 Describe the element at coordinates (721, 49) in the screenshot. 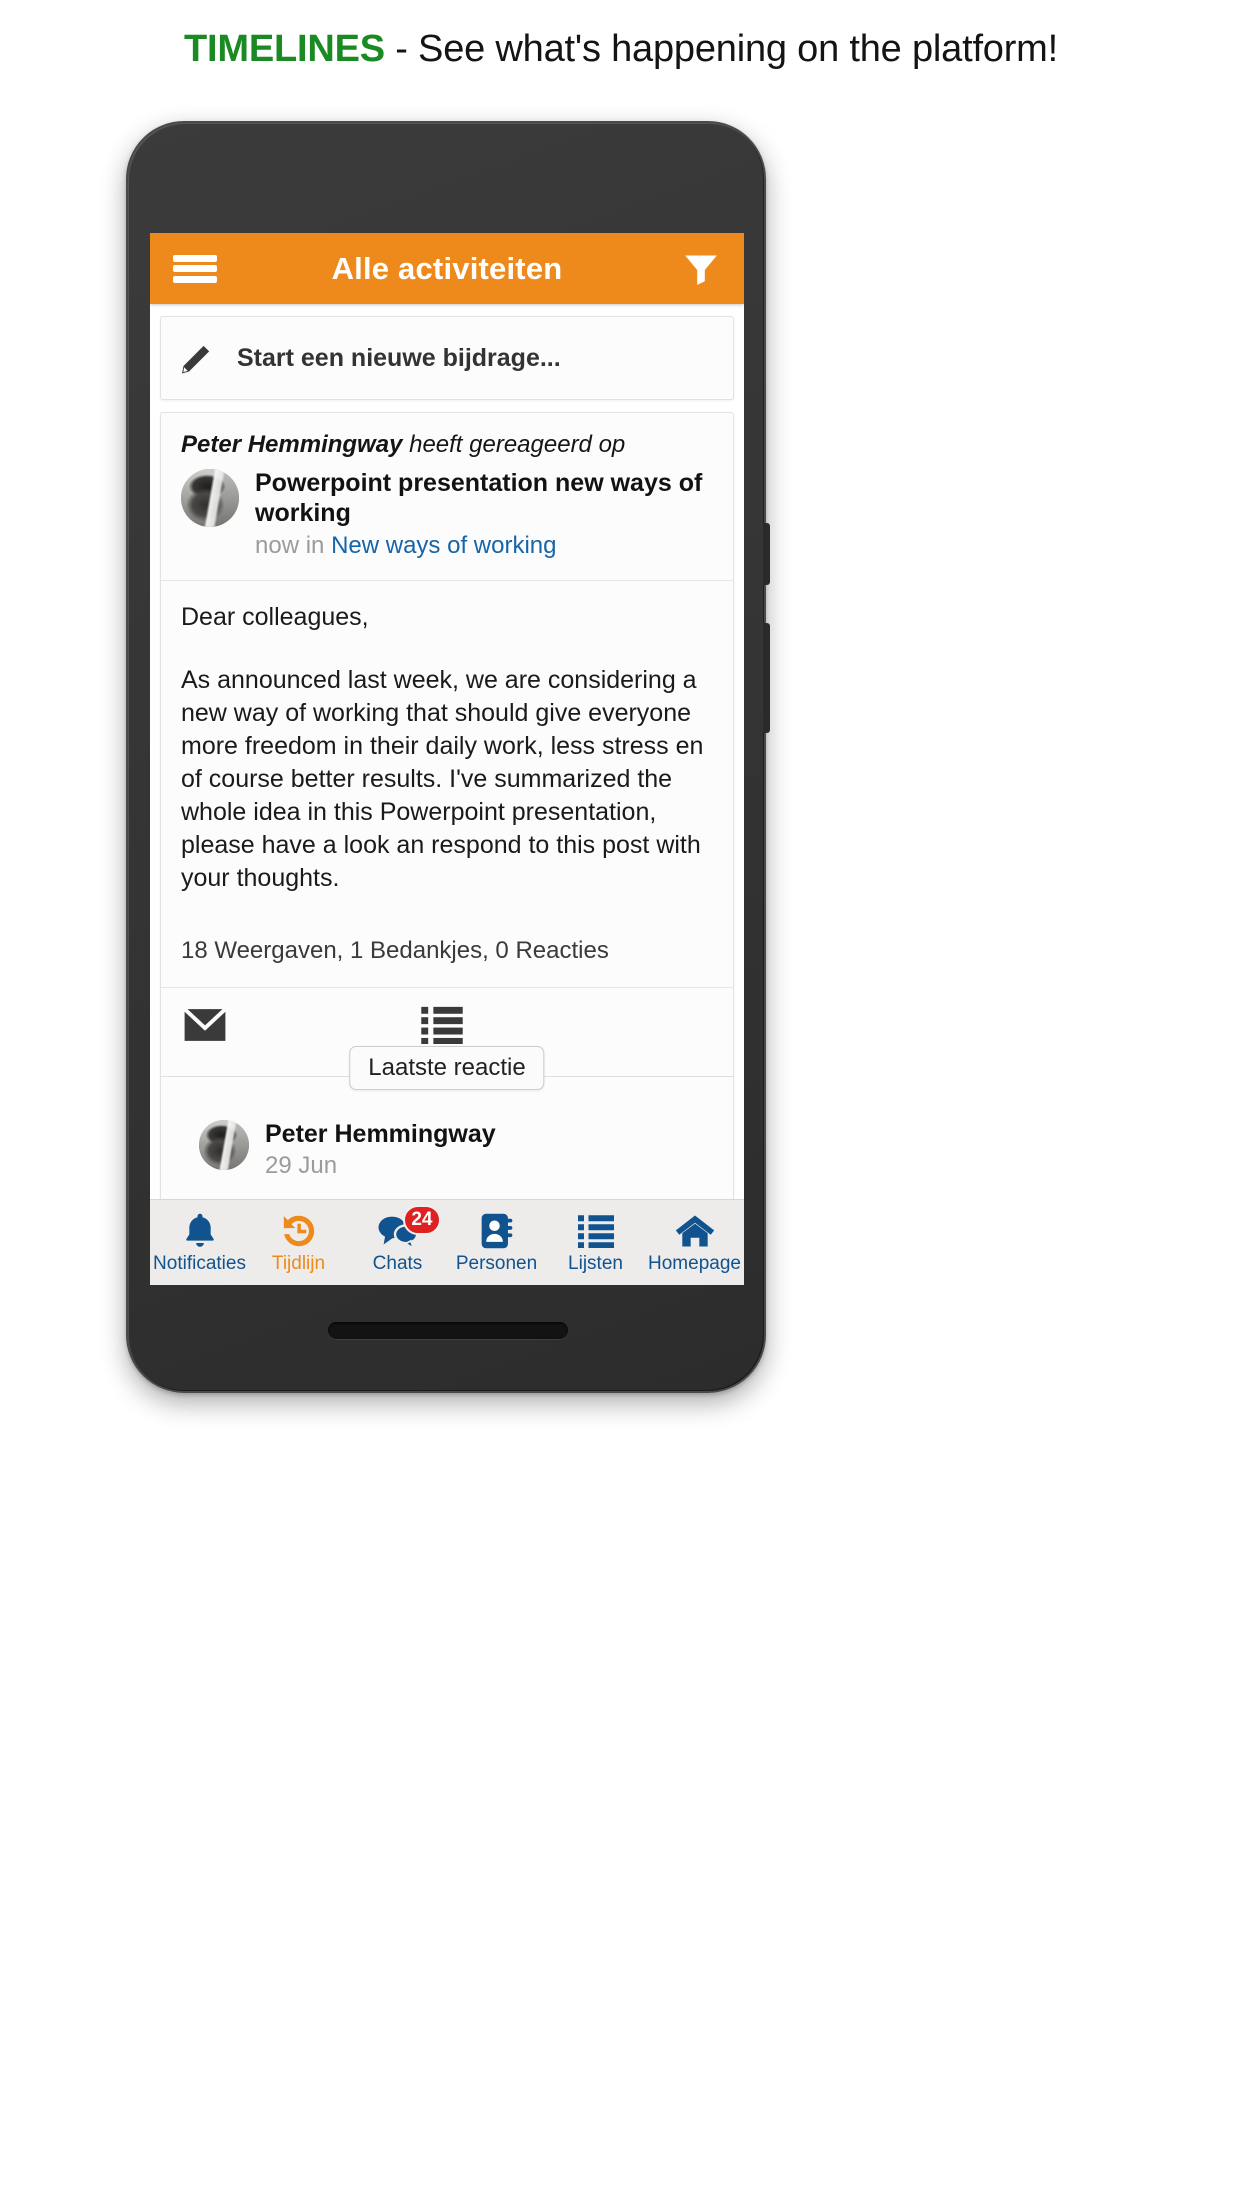

I see `promo-rest: - See what's happening on the platform!` at that location.